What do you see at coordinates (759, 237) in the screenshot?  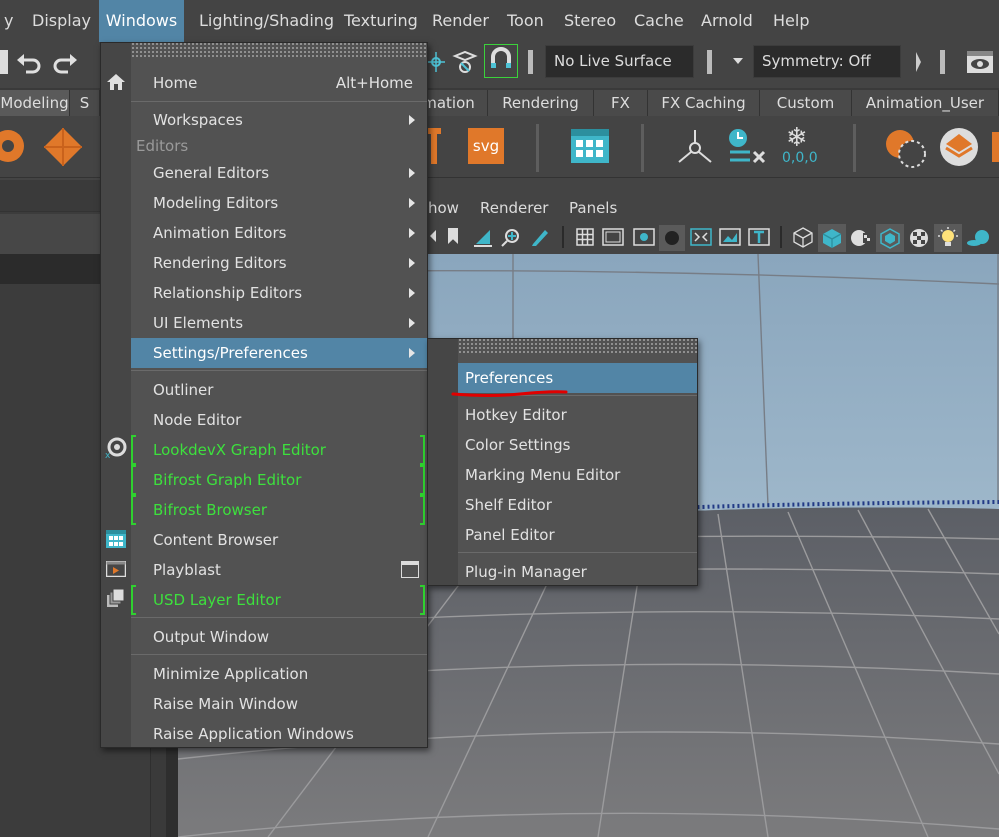 I see `safe-title-icon` at bounding box center [759, 237].